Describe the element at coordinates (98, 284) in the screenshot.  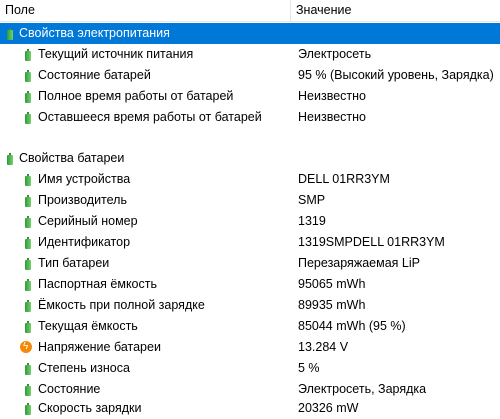
I see `field-name: Паспортная ёмкость` at that location.